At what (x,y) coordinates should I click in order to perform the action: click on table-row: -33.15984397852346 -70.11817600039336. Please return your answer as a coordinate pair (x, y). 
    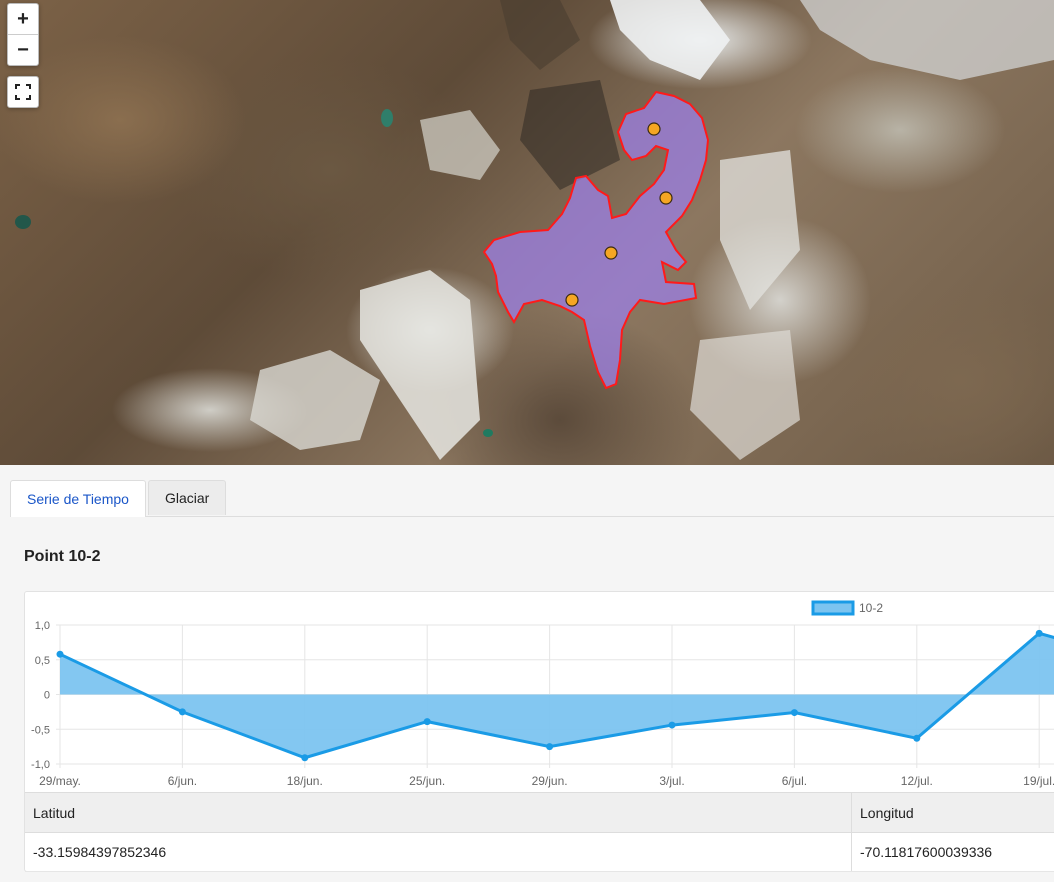
    Looking at the image, I should click on (539, 852).